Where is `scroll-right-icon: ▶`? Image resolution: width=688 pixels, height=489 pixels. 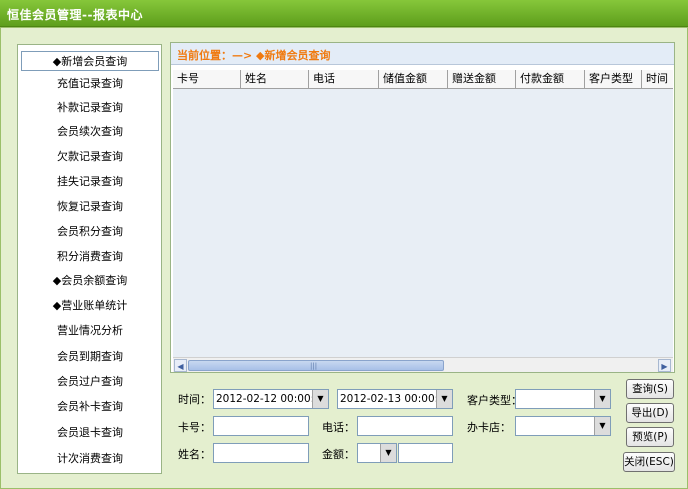 scroll-right-icon: ▶ is located at coordinates (664, 365).